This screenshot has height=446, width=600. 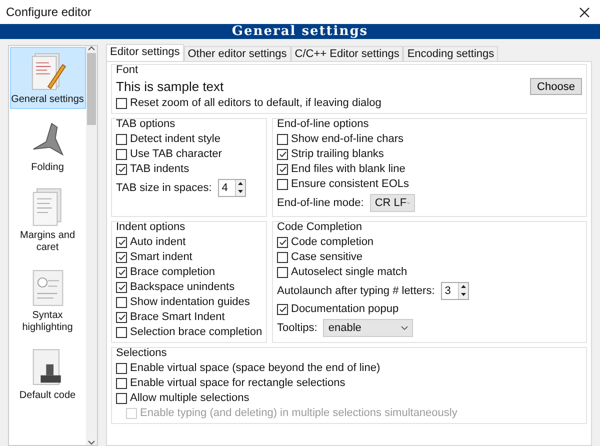 What do you see at coordinates (168, 139) in the screenshot?
I see `checkbox-option: Detect indent style` at bounding box center [168, 139].